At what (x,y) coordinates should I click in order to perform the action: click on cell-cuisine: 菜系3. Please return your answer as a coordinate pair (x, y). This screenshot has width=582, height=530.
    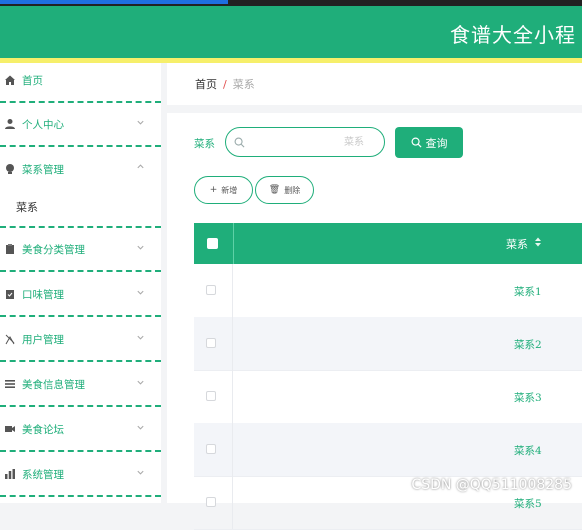
    Looking at the image, I should click on (528, 398).